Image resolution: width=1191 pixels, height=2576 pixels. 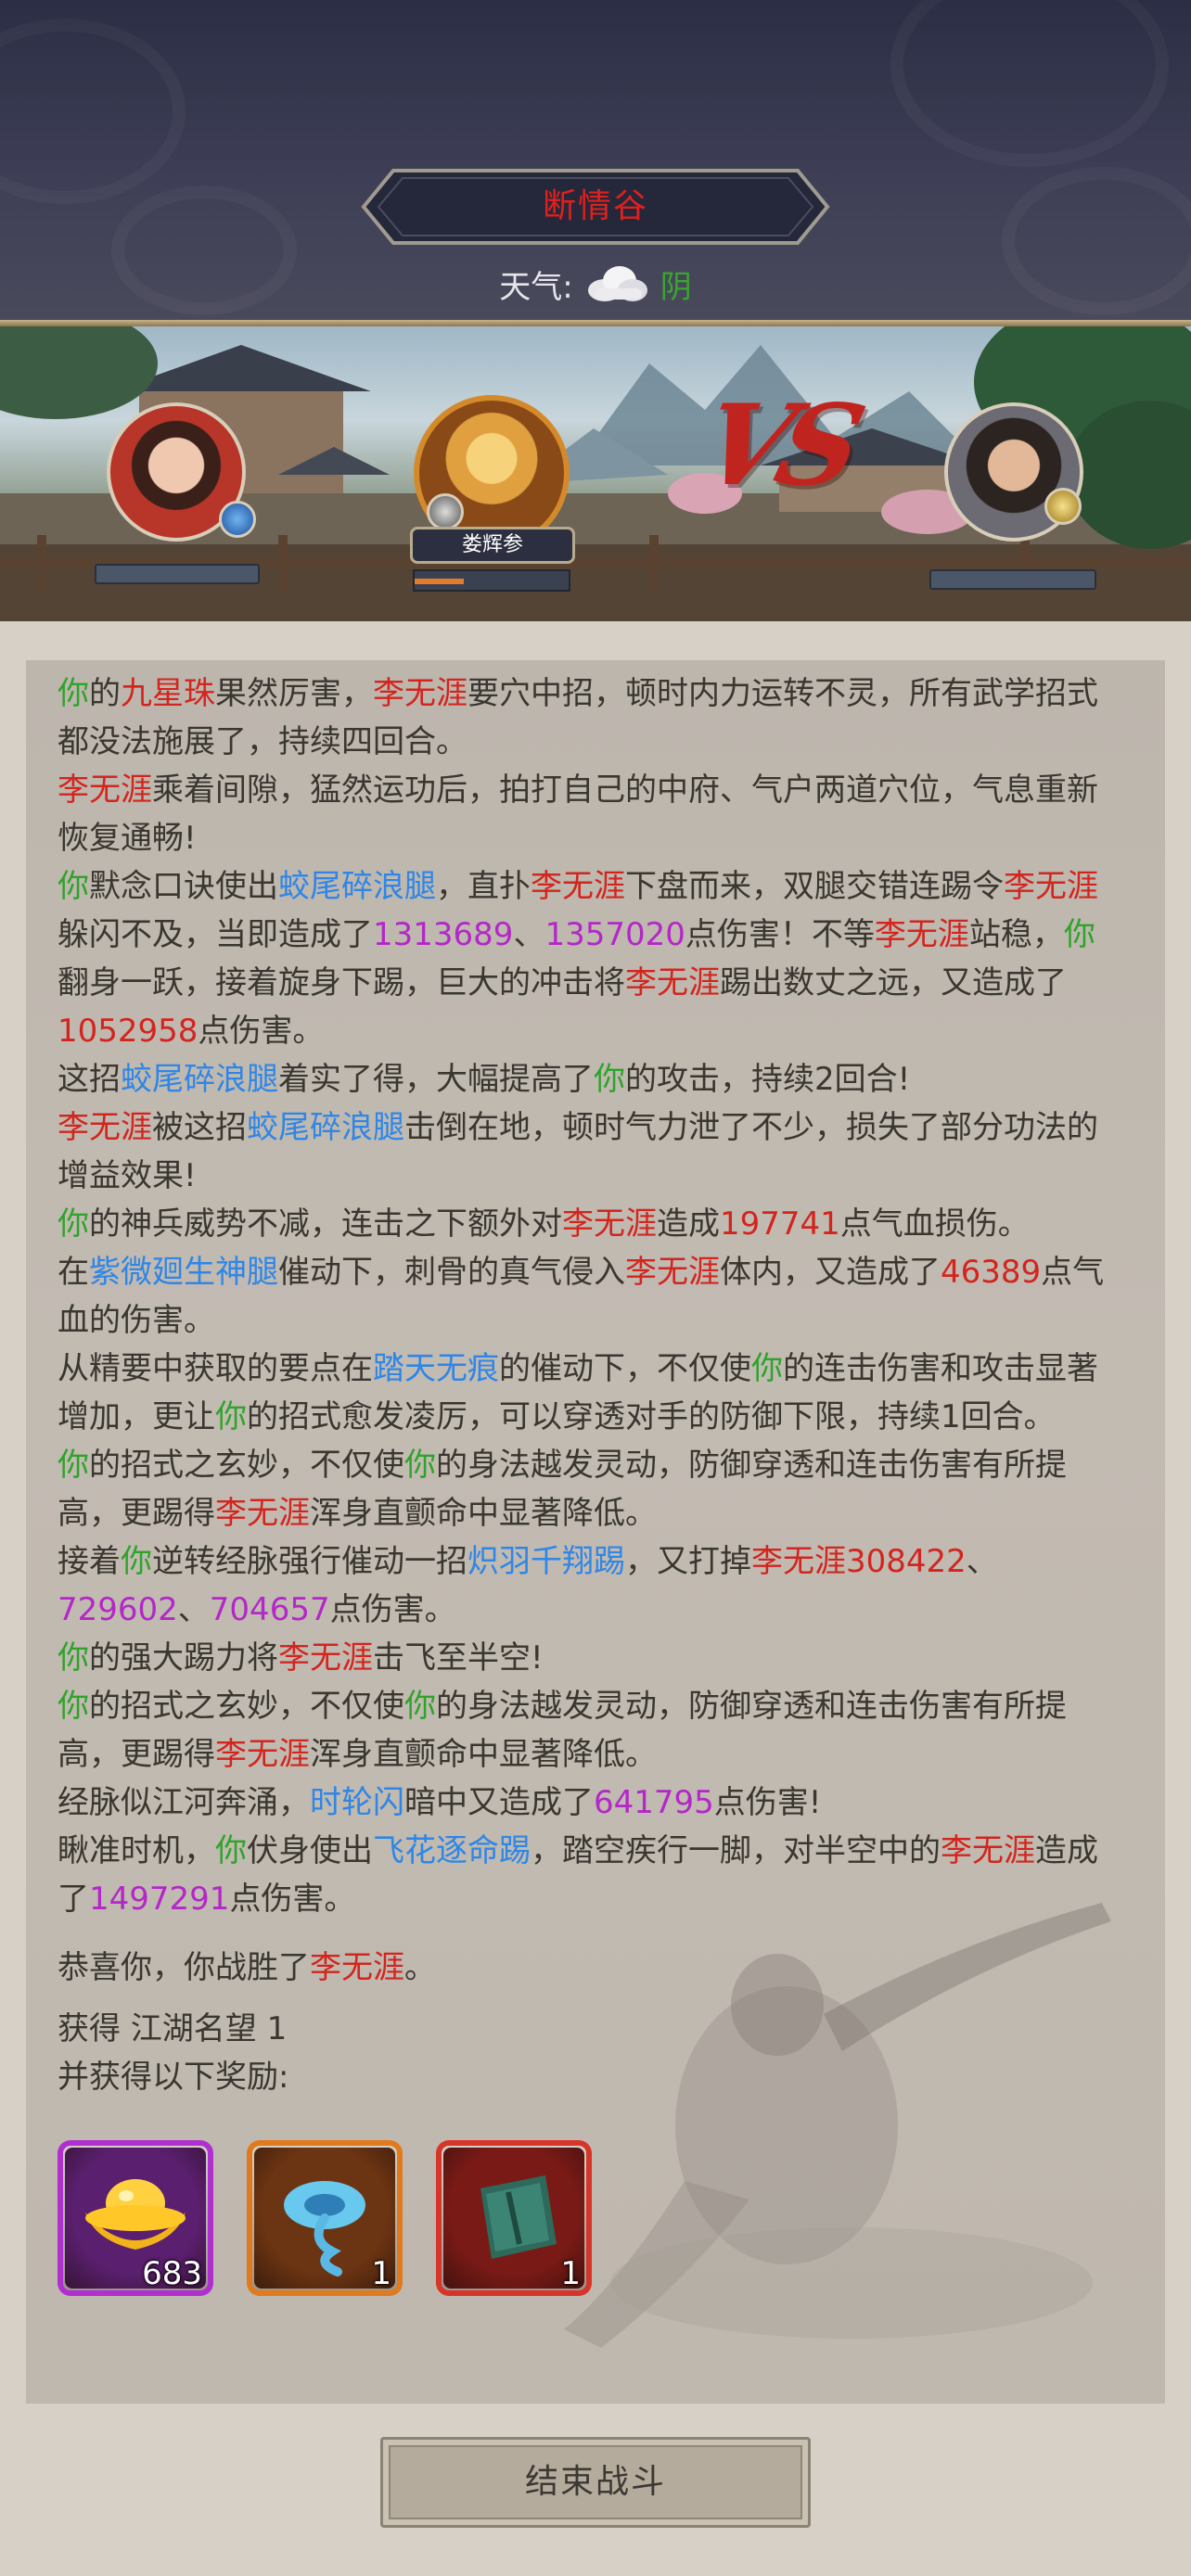 I want to click on log-text-segment: 从精要中获取的要点在, so click(x=215, y=1368).